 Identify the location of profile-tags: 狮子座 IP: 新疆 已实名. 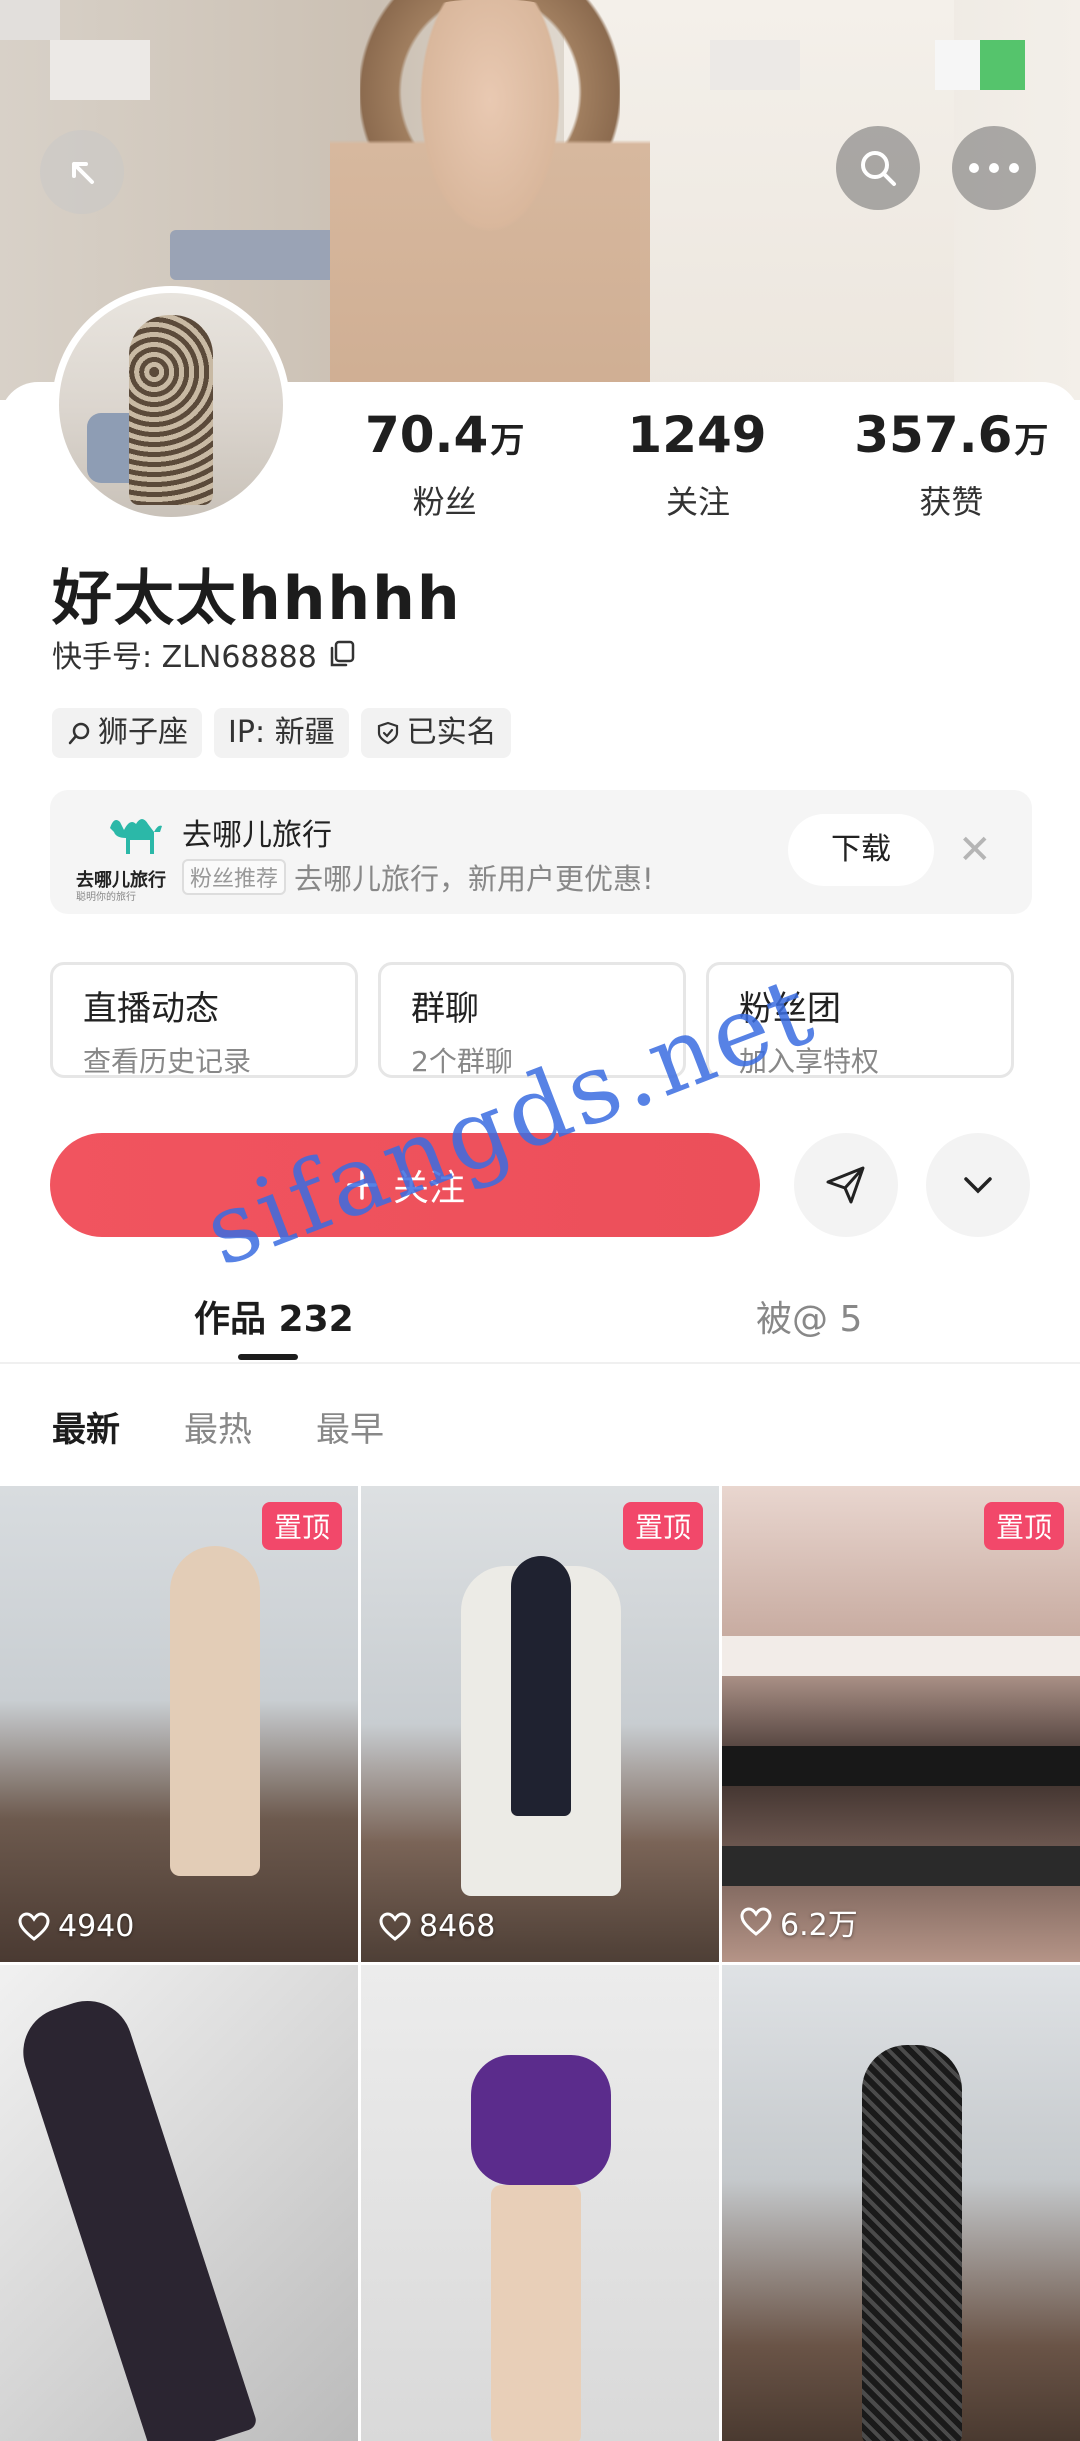
(281, 733).